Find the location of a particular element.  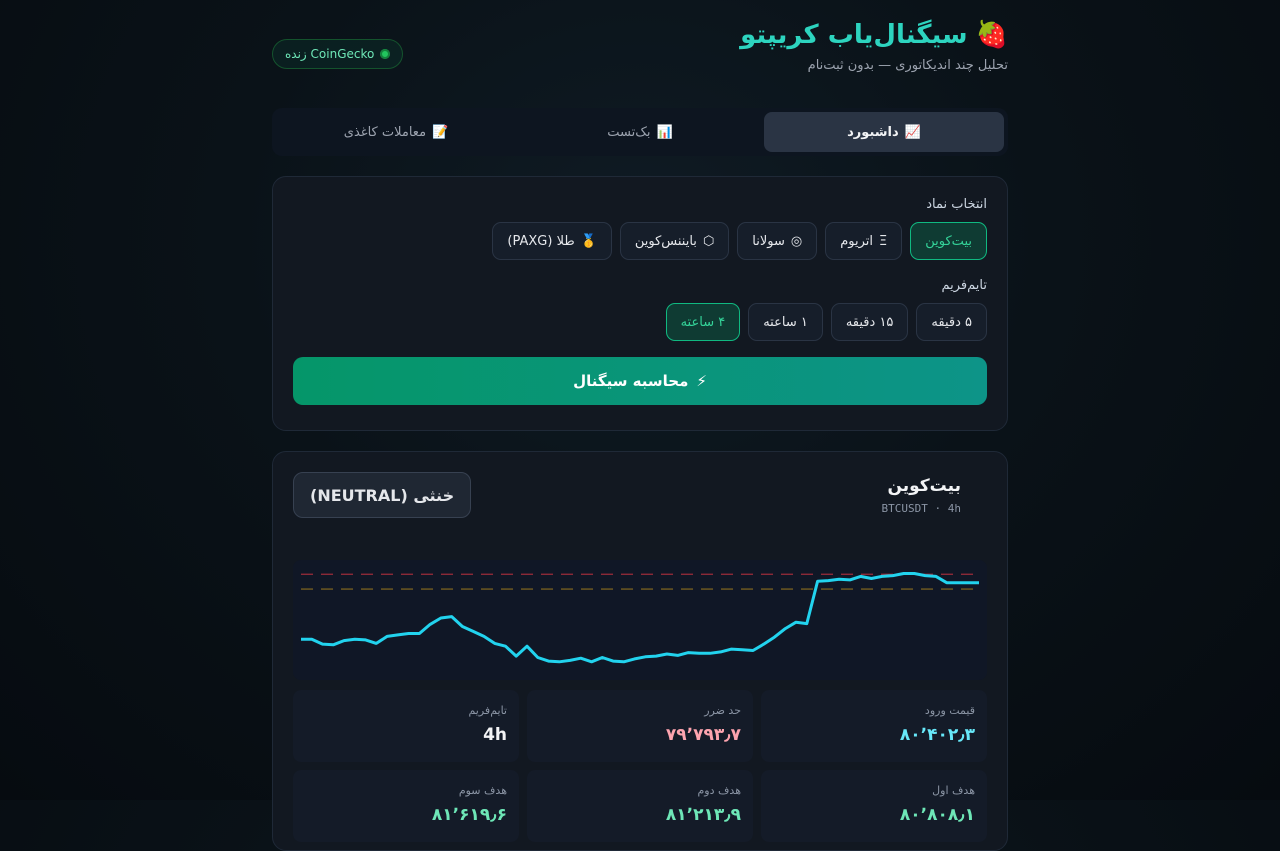

chart-up-icon: 📈 is located at coordinates (912, 132).